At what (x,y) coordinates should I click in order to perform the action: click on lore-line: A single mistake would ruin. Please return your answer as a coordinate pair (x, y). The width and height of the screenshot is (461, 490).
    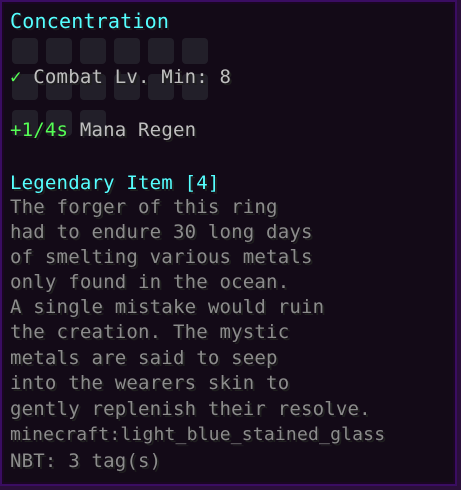
    Looking at the image, I should click on (167, 307).